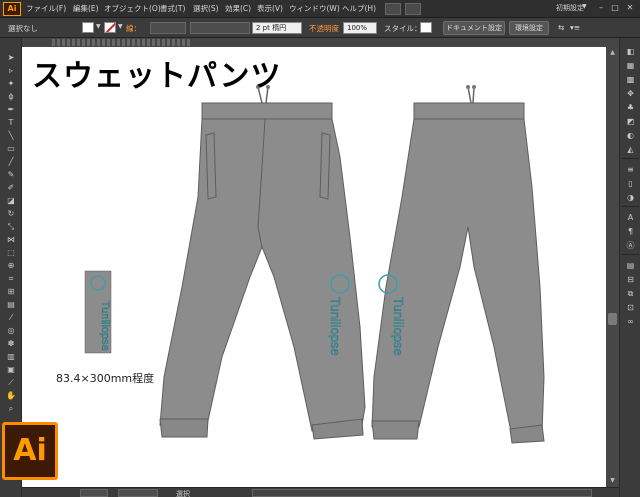 The width and height of the screenshot is (640, 497). Describe the element at coordinates (630, 51) in the screenshot. I see `color-panel-icon: ◧` at that location.